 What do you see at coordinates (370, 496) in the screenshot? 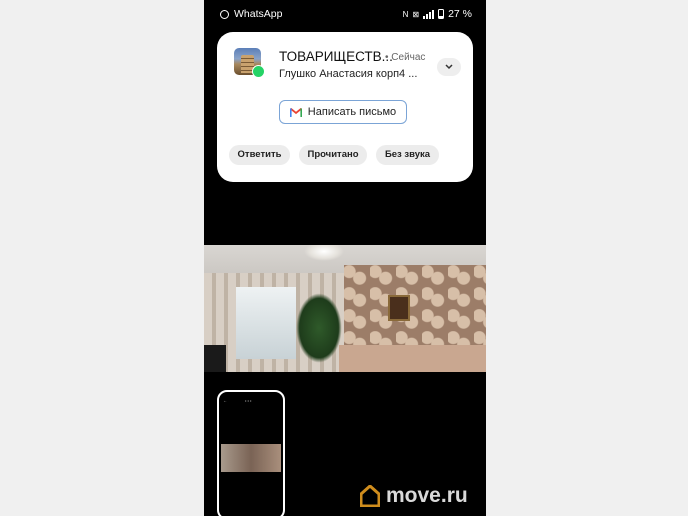
I see `move-house-icon` at bounding box center [370, 496].